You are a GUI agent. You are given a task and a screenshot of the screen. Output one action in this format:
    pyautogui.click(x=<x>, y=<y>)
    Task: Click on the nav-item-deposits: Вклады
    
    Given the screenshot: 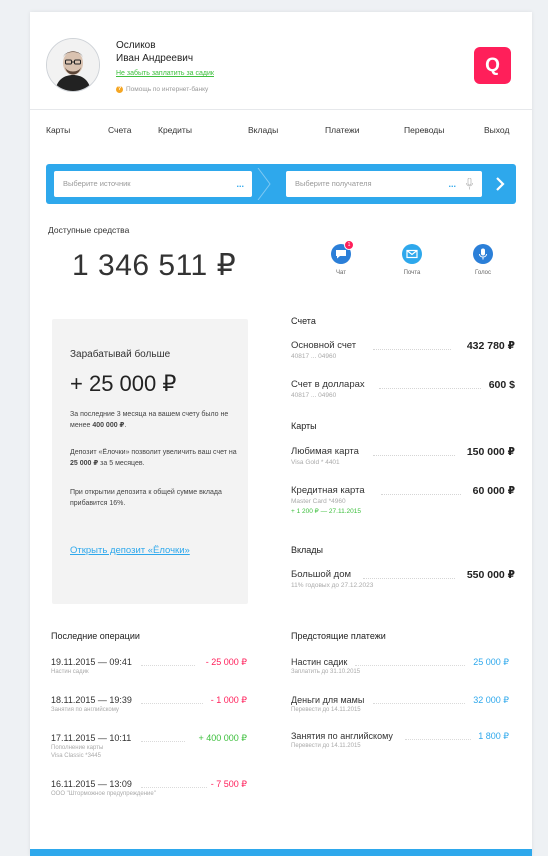 What is the action you would take?
    pyautogui.click(x=263, y=130)
    